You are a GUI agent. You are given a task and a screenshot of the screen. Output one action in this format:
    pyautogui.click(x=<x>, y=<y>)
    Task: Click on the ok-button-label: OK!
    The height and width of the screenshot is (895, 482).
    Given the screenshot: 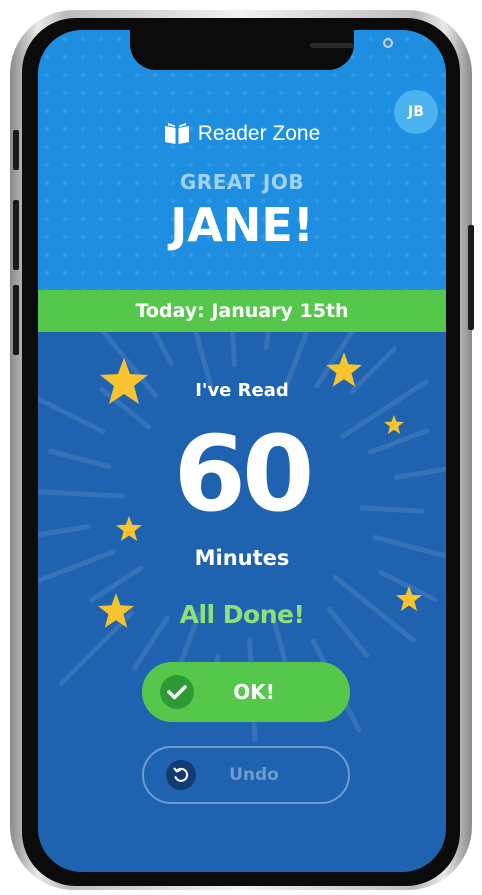 What is the action you would take?
    pyautogui.click(x=254, y=692)
    